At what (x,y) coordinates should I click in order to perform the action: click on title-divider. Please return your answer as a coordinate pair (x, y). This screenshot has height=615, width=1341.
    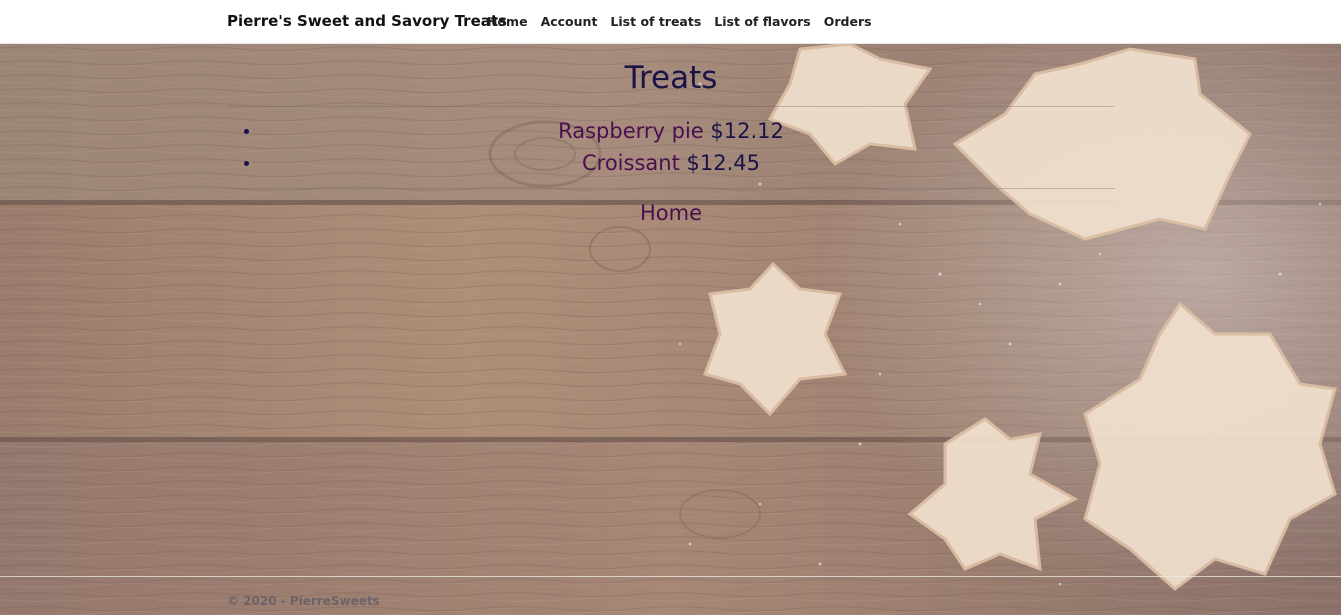
    Looking at the image, I should click on (671, 106).